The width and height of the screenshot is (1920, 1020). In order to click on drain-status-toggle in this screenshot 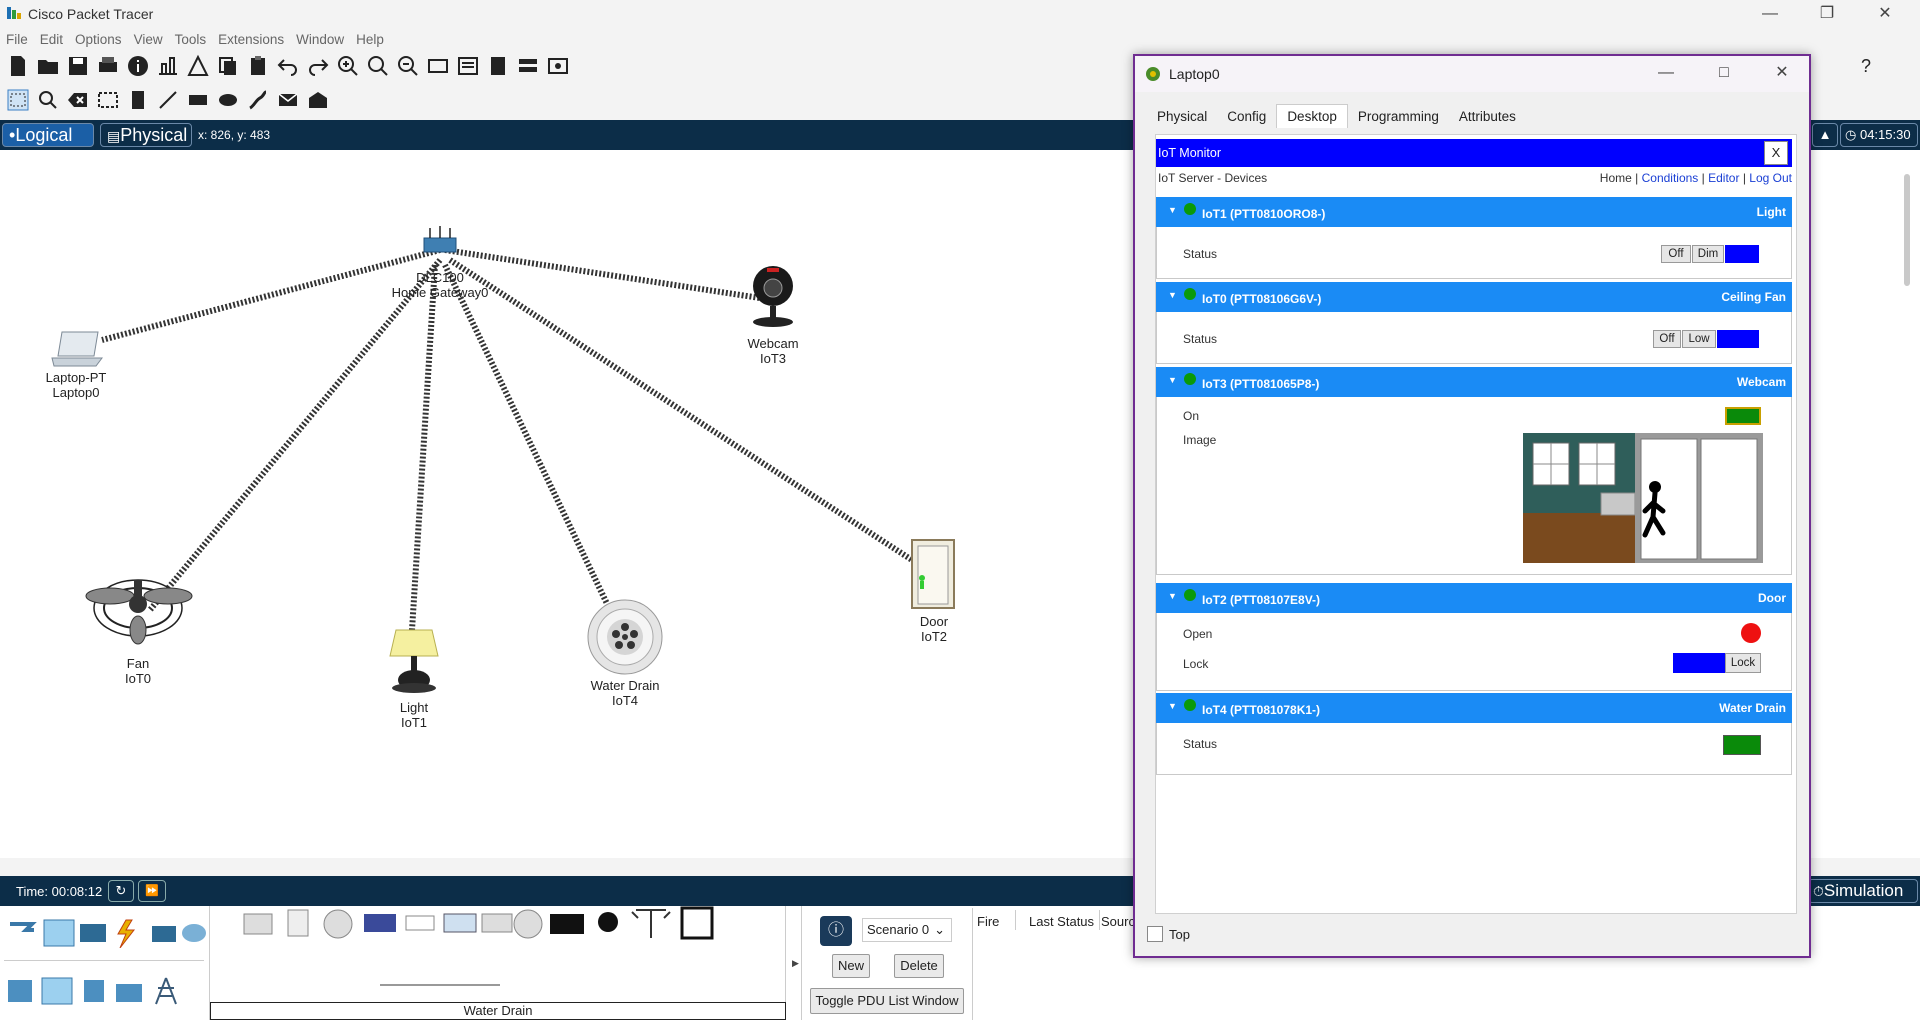, I will do `click(1742, 745)`.